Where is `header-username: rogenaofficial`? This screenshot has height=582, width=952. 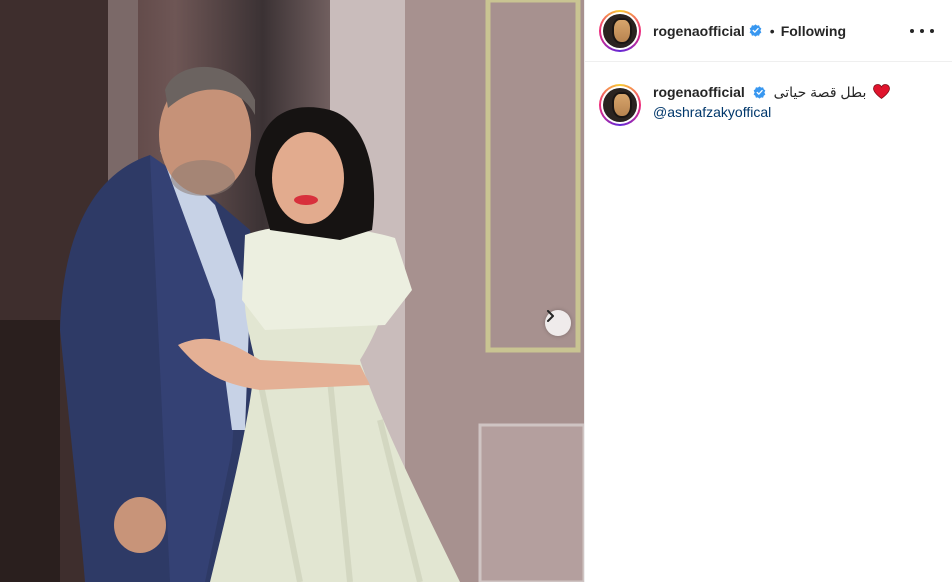
header-username: rogenaofficial is located at coordinates (699, 31).